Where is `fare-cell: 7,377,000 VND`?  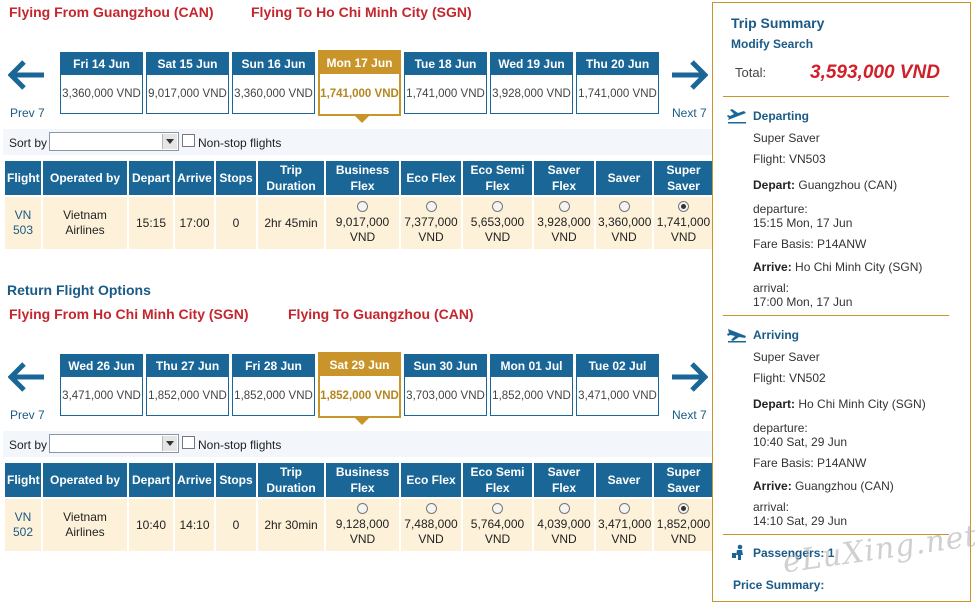 fare-cell: 7,377,000 VND is located at coordinates (431, 223).